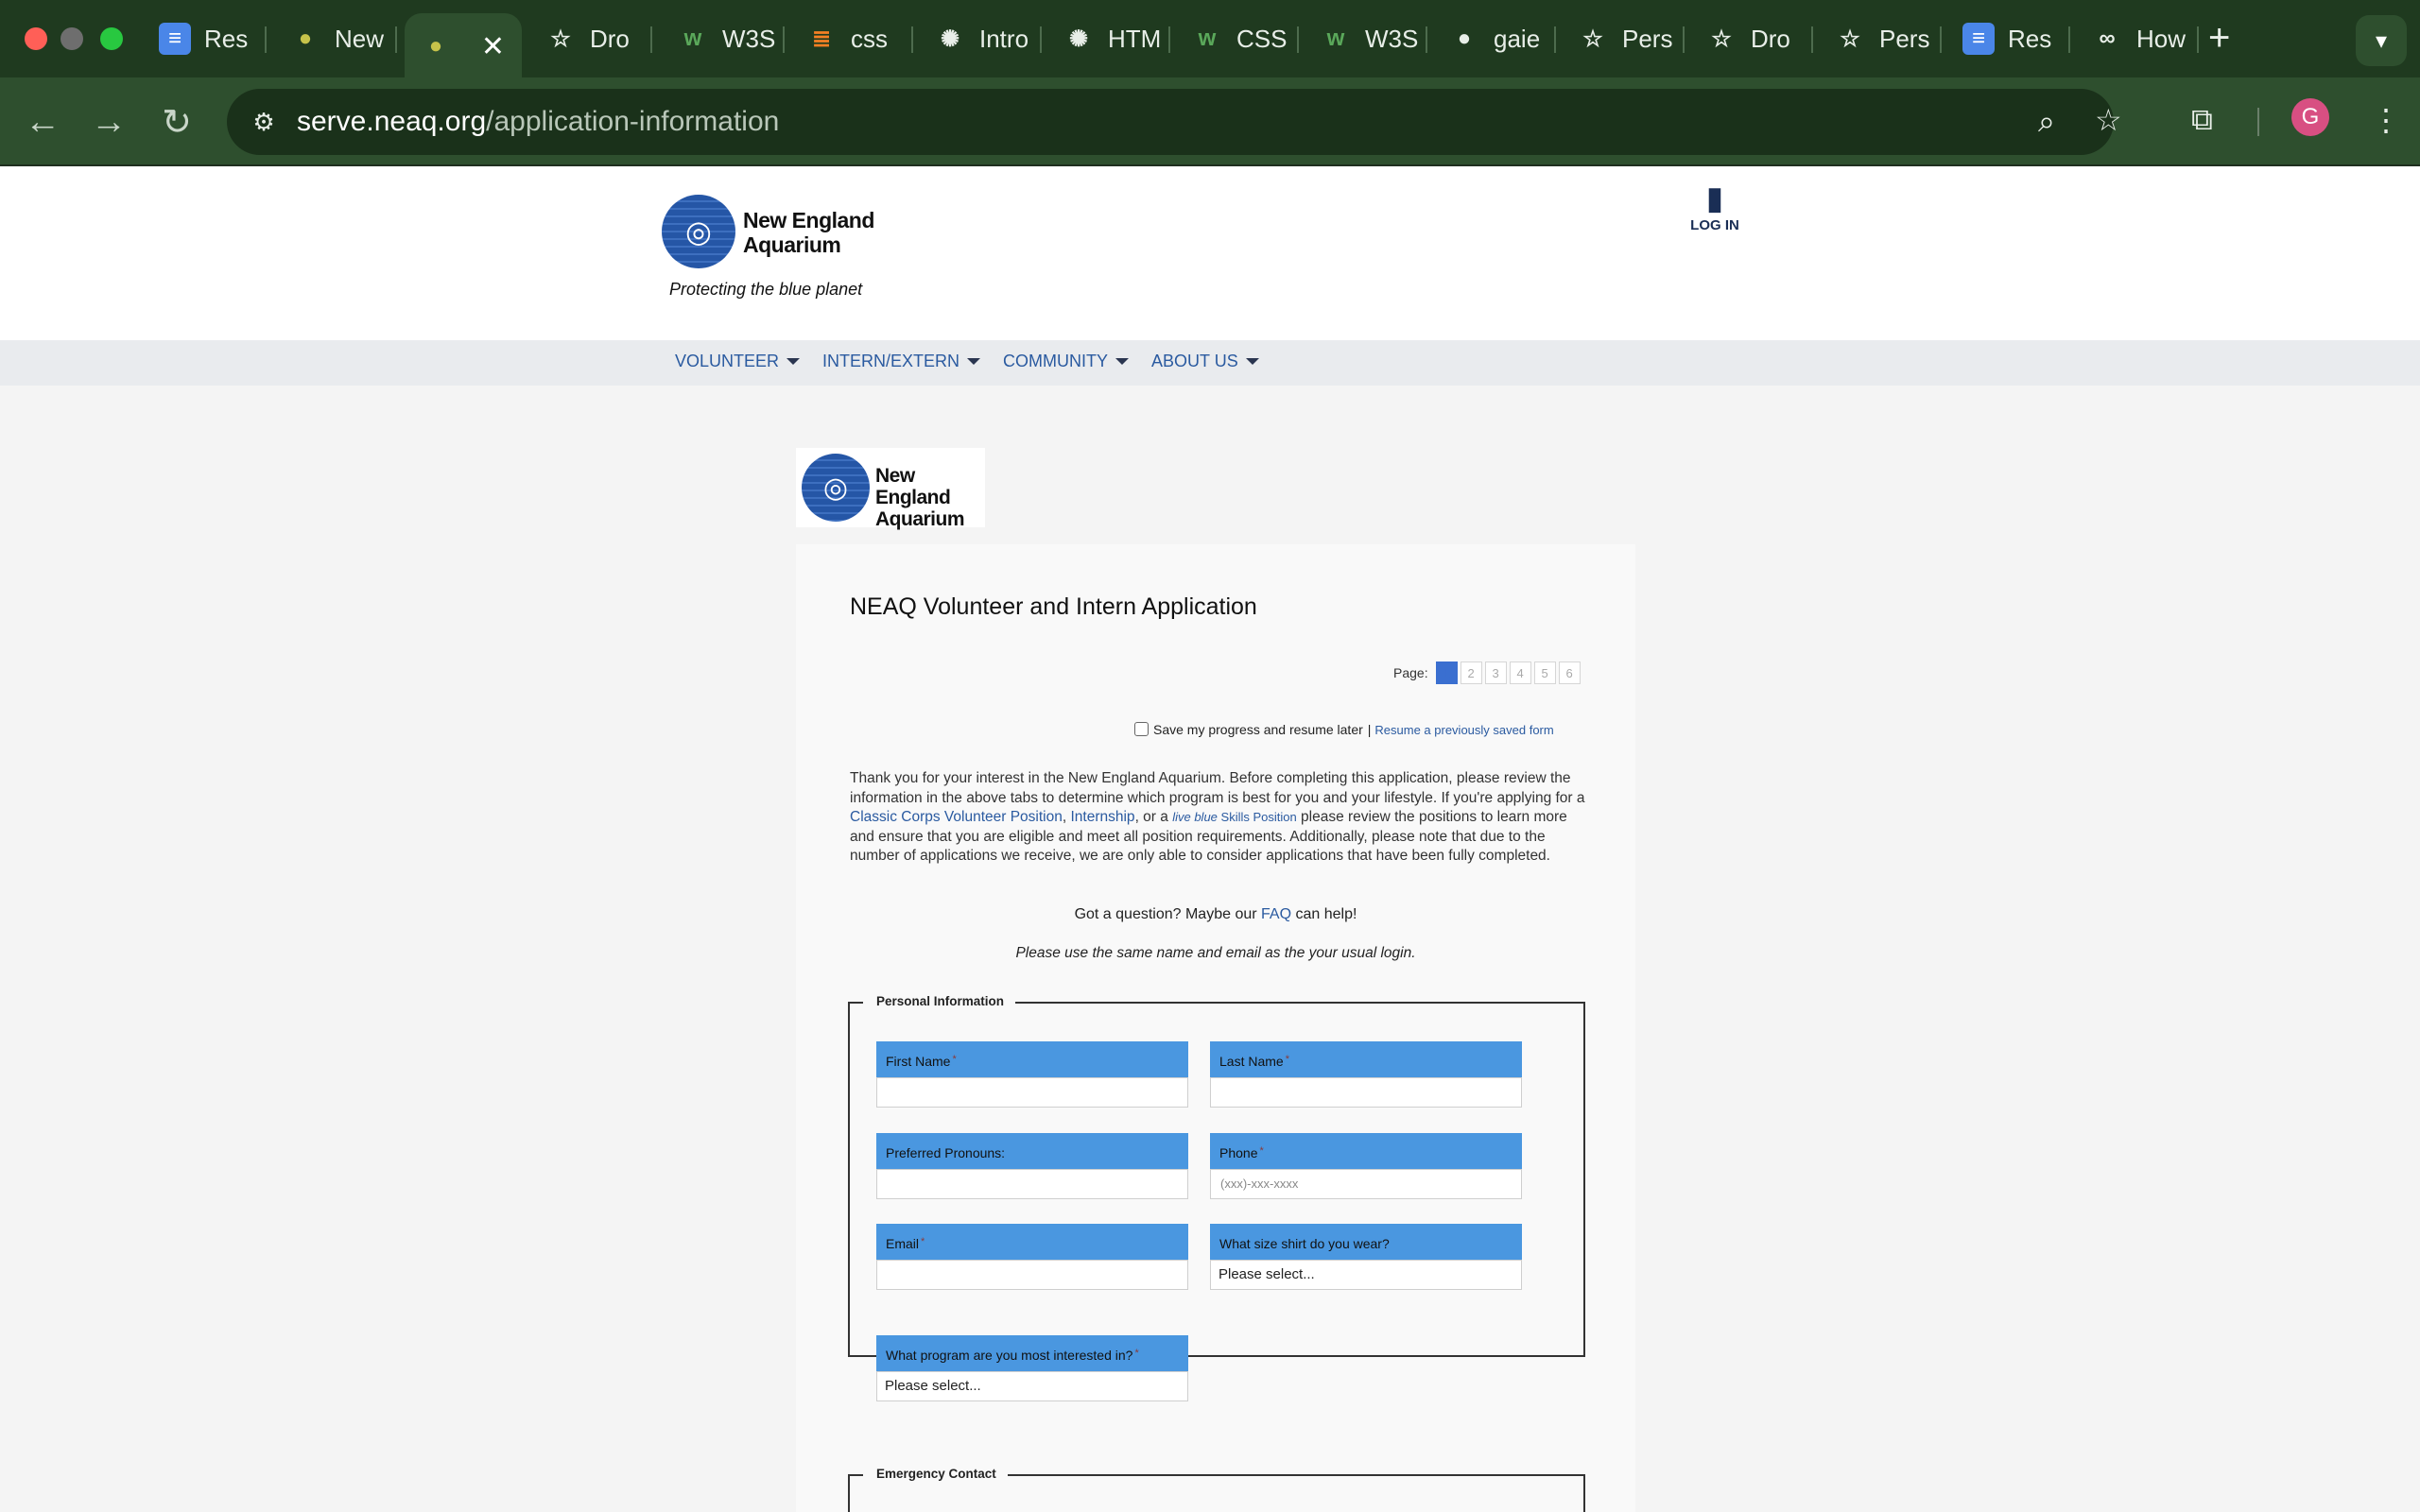  What do you see at coordinates (2138, 38) in the screenshot?
I see `browser-tab: ∞ How` at bounding box center [2138, 38].